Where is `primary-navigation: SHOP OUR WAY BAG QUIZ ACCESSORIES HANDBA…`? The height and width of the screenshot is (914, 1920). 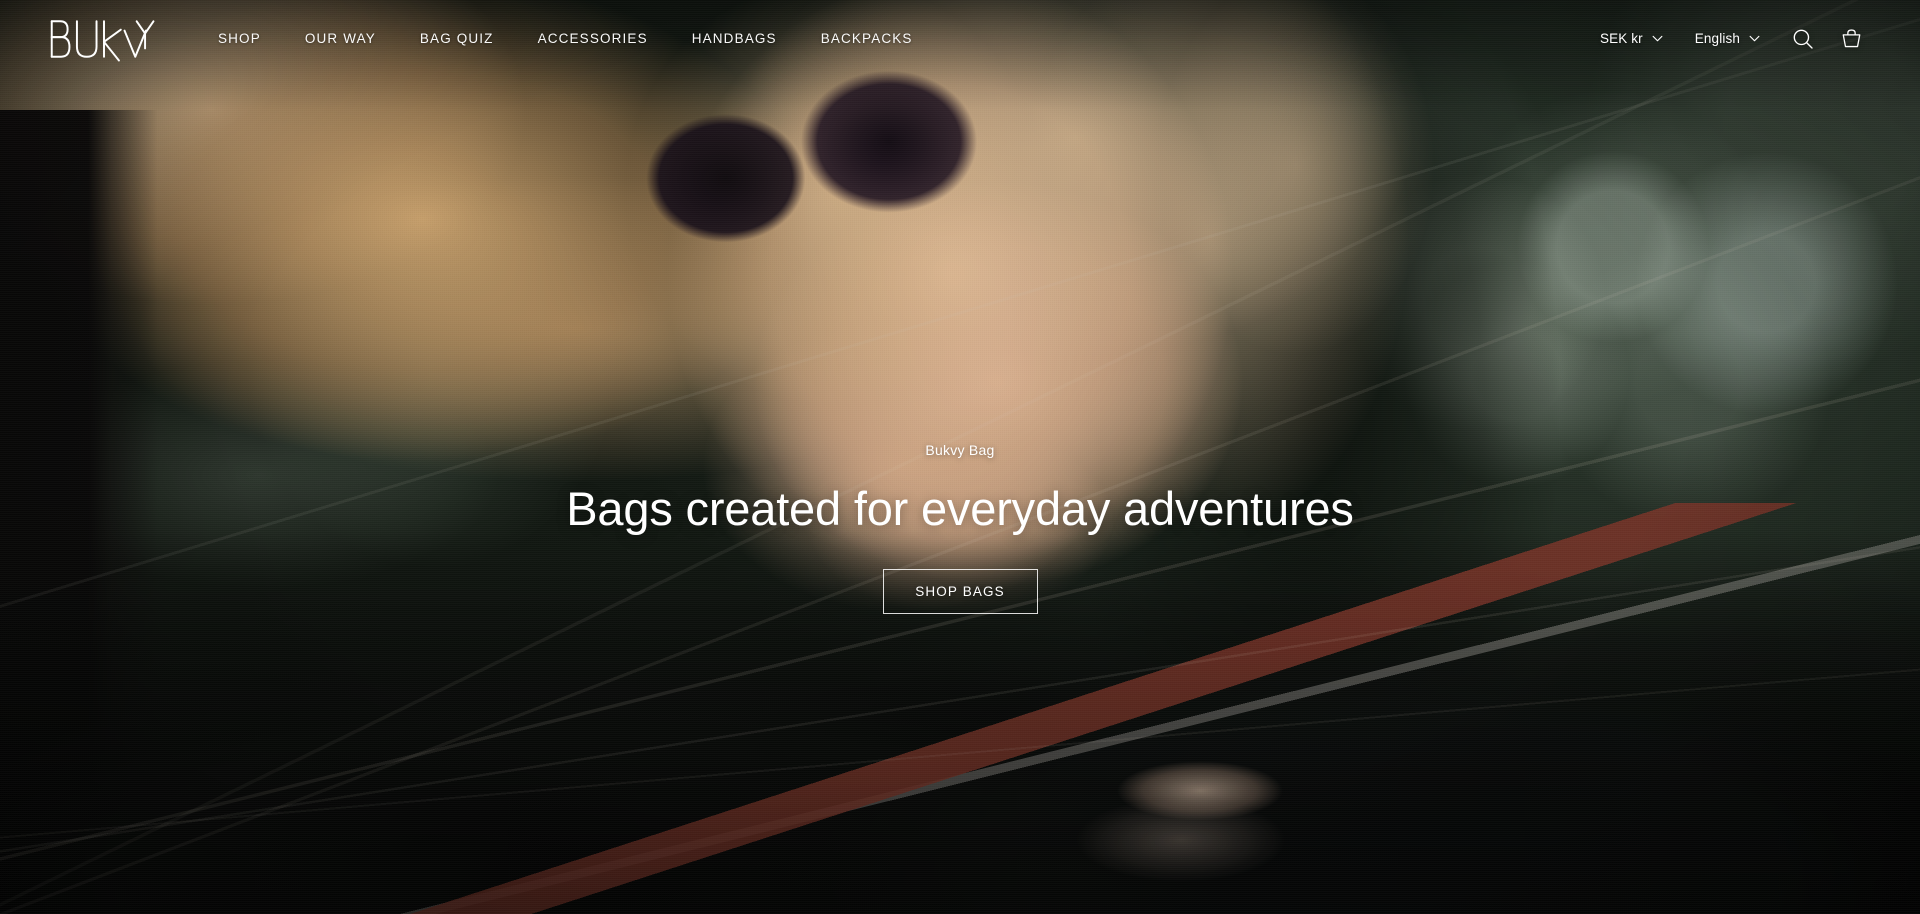
primary-navigation: SHOP OUR WAY BAG QUIZ ACCESSORIES HANDBA… is located at coordinates (565, 38).